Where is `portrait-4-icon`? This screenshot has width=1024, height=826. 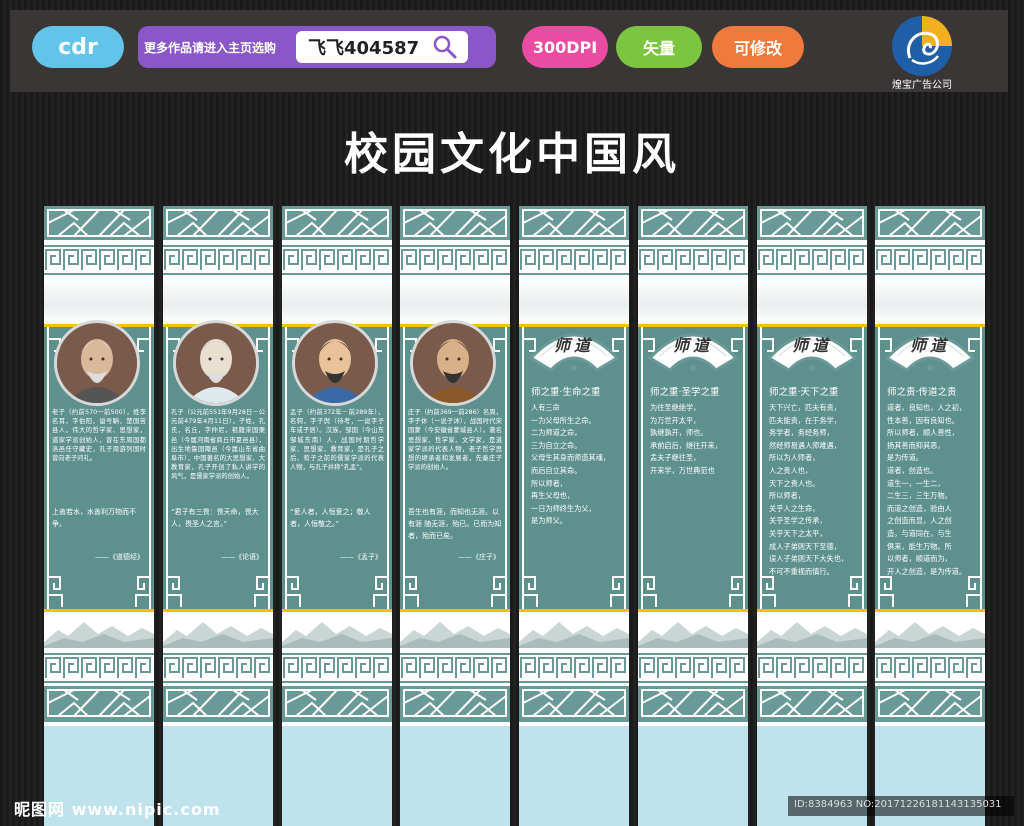 portrait-4-icon is located at coordinates (453, 363).